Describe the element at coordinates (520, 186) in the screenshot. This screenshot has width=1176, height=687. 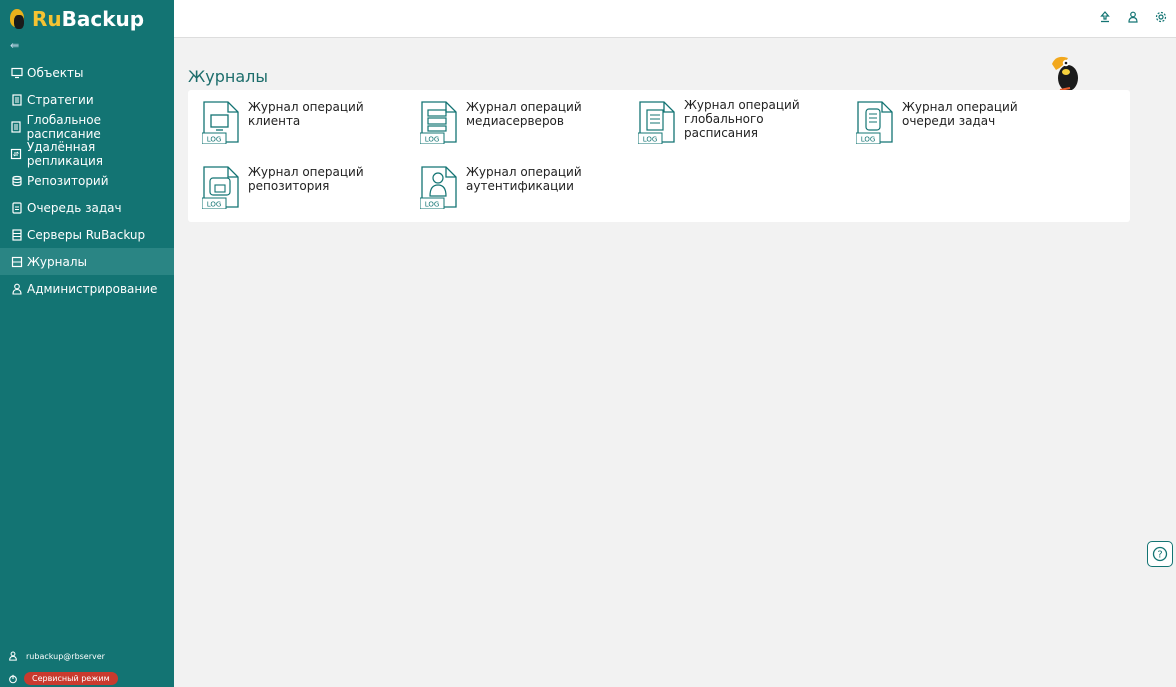
I see `tile-label-line: аутентификации` at that location.